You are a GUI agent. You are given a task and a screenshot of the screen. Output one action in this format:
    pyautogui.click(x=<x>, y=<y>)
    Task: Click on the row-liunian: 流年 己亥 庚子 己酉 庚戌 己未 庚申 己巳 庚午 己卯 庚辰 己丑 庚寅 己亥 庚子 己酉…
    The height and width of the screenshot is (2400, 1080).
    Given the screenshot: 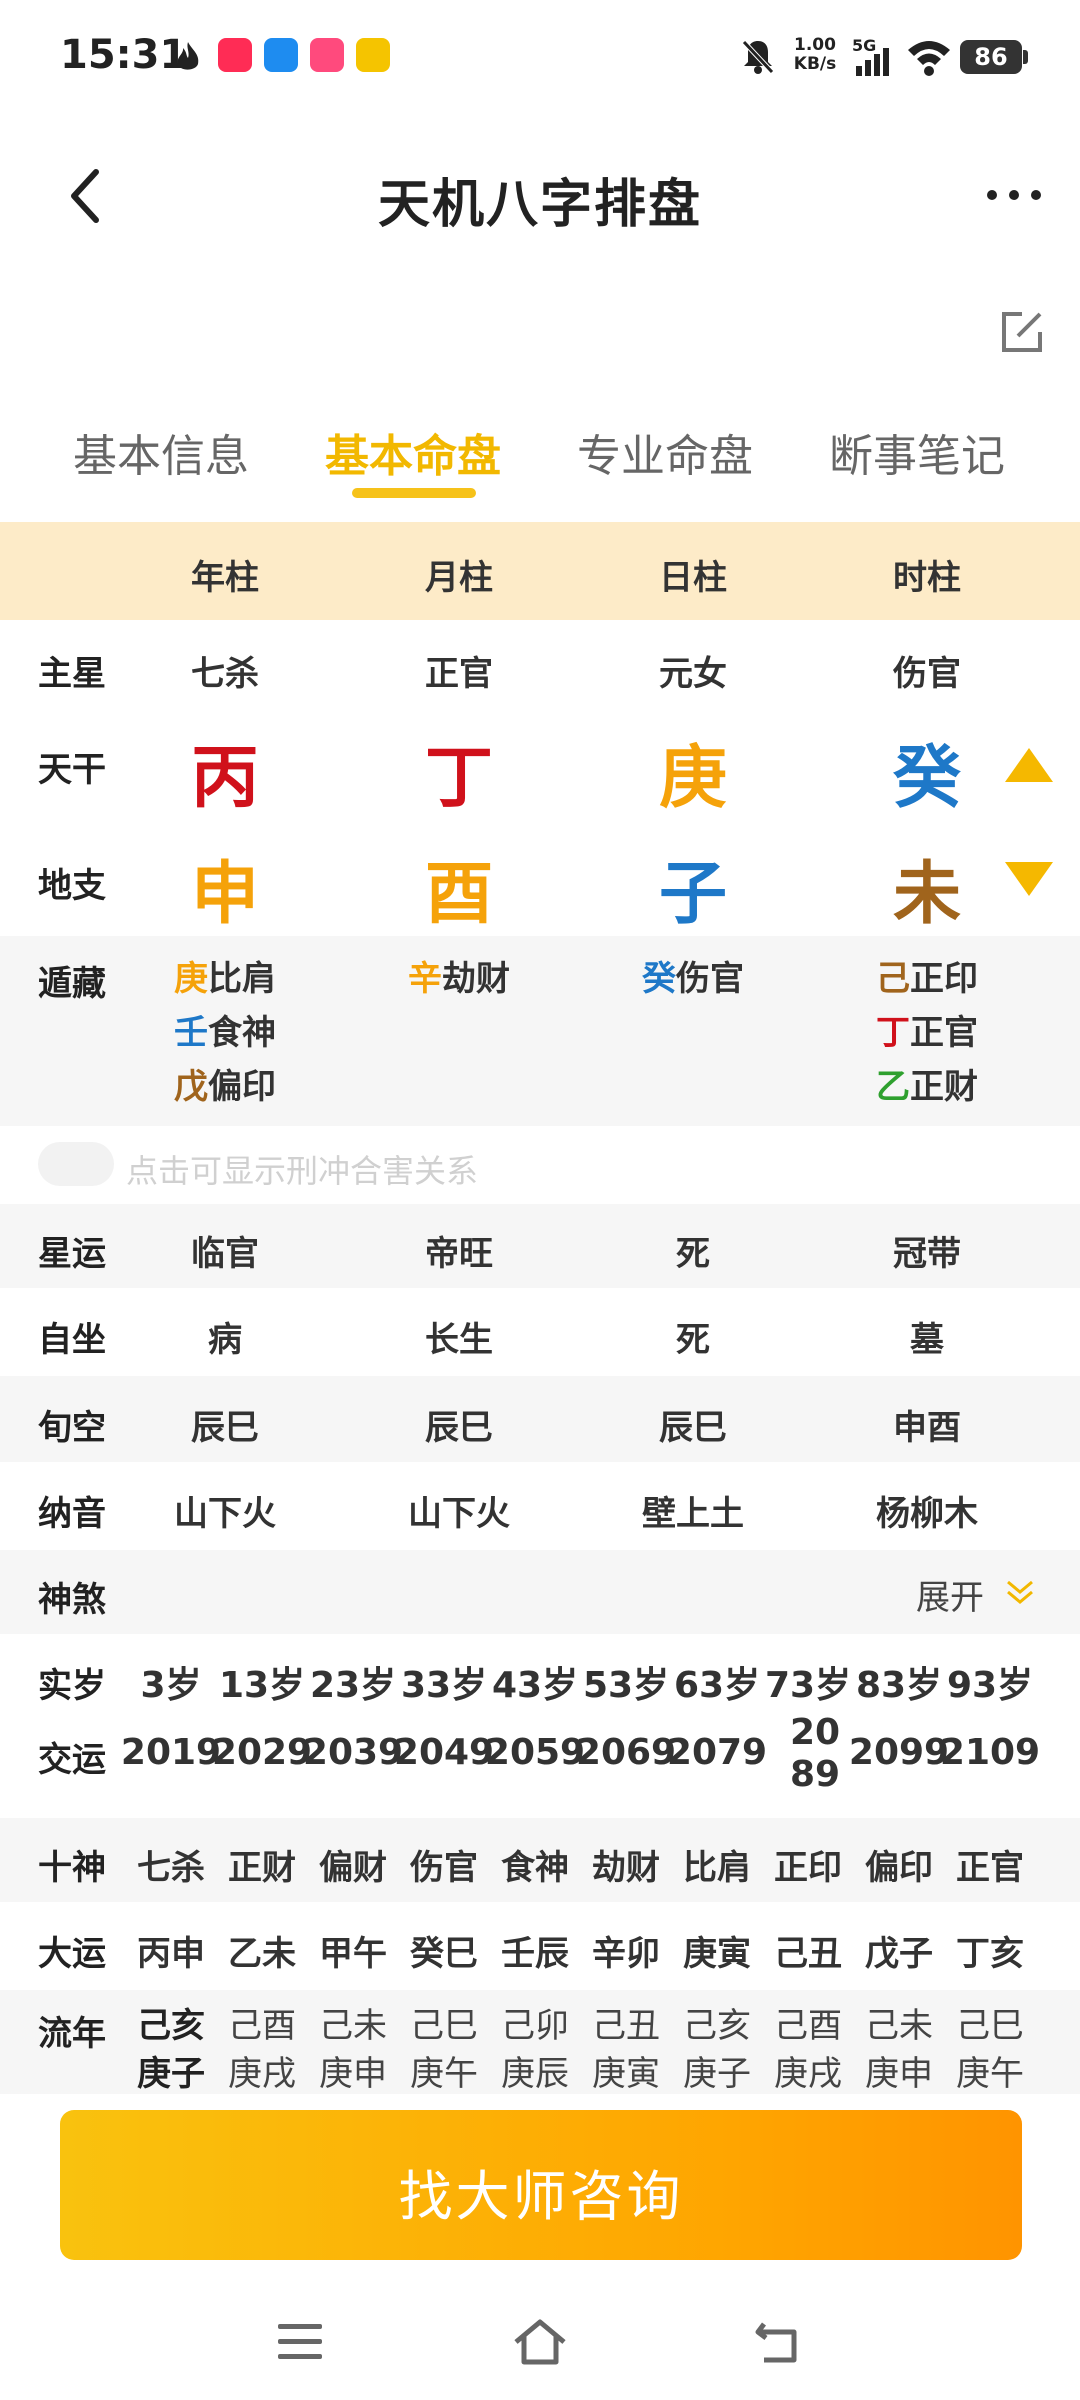 What is the action you would take?
    pyautogui.click(x=540, y=2042)
    